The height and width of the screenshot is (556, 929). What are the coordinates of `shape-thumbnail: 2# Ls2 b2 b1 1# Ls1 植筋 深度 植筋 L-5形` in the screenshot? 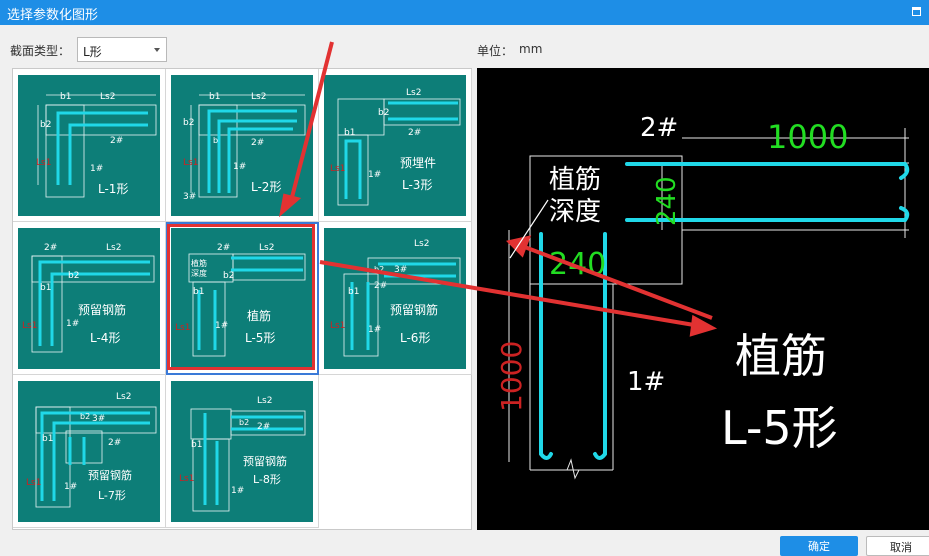 It's located at (242, 298).